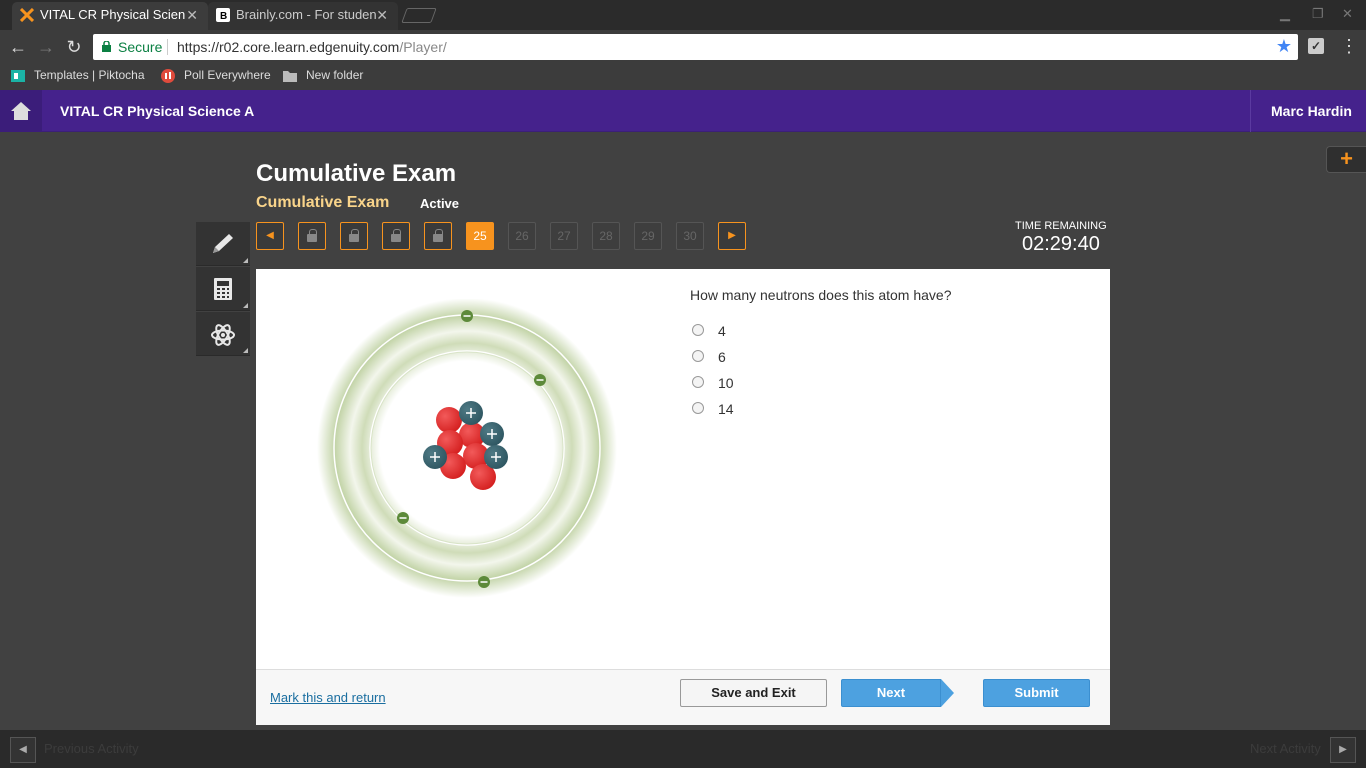 The width and height of the screenshot is (1366, 768). I want to click on browser-tab-active: VITAL CR Physical Scien ✕, so click(110, 16).